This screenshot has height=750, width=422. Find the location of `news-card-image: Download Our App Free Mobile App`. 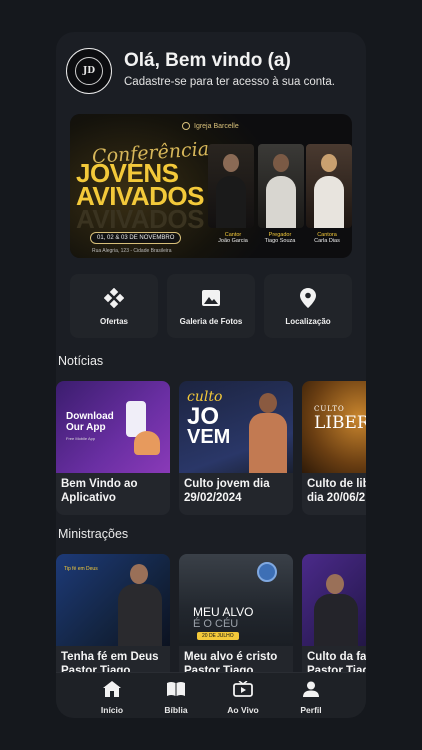

news-card-image: Download Our App Free Mobile App is located at coordinates (113, 427).